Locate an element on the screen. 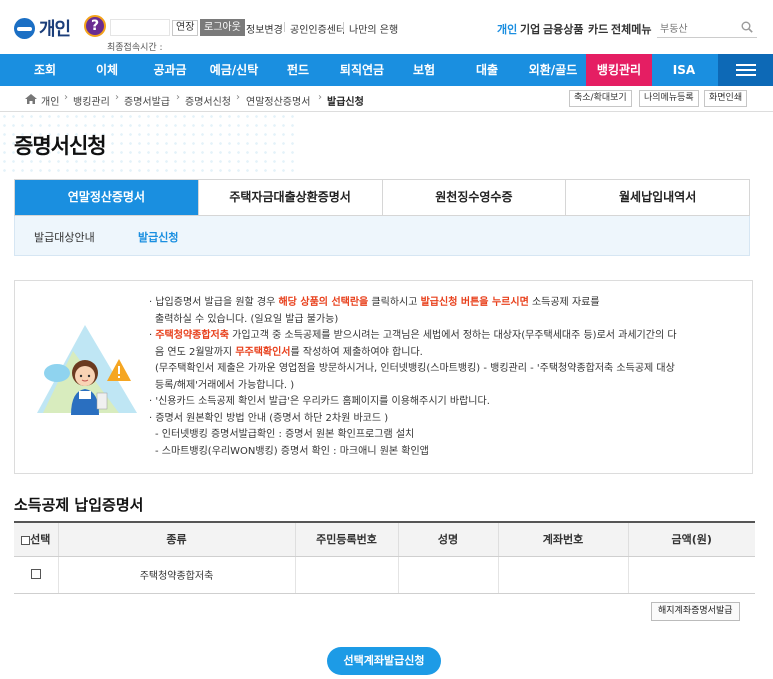 The height and width of the screenshot is (679, 773). certificate-tabs: 연말정산증명서 주택자금대출상환증명서 원천징수영수증 월세납입내역서 is located at coordinates (382, 197).